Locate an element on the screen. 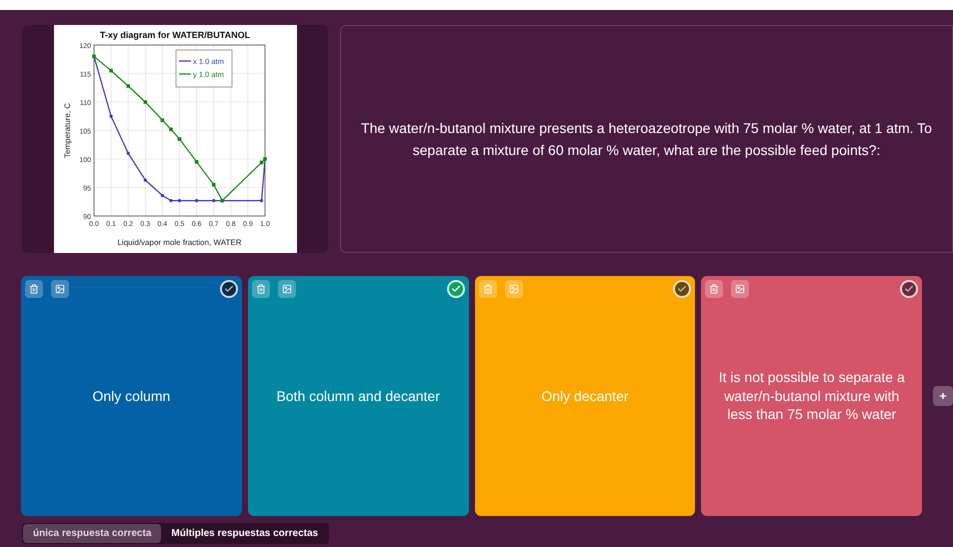 This screenshot has width=953, height=547. answer-text: Both column and decanter is located at coordinates (358, 396).